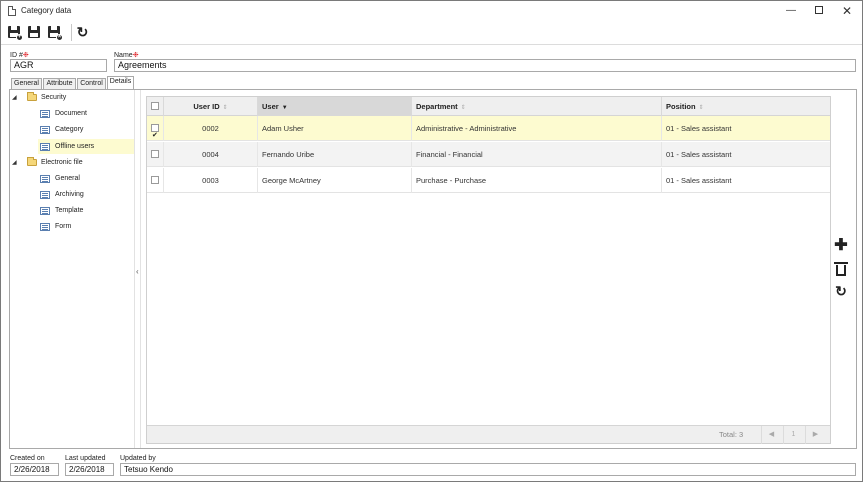 The width and height of the screenshot is (863, 482). What do you see at coordinates (793, 435) in the screenshot?
I see `page-number: 1` at bounding box center [793, 435].